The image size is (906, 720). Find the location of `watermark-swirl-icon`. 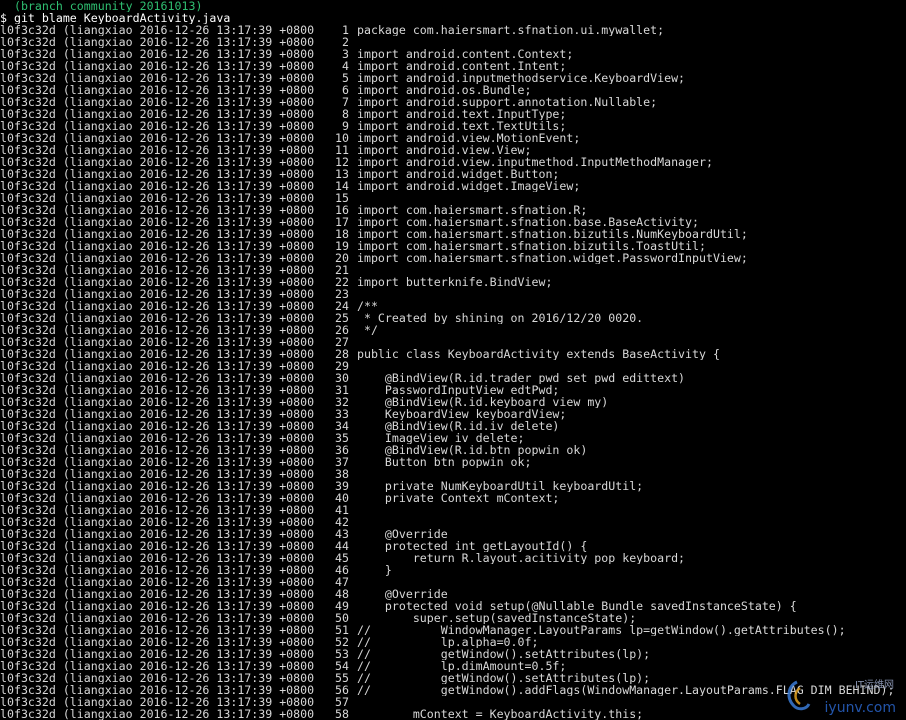

watermark-swirl-icon is located at coordinates (799, 695).